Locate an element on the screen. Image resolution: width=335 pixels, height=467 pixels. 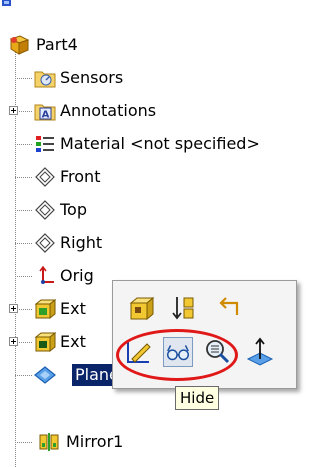
part-icon is located at coordinates (19, 45).